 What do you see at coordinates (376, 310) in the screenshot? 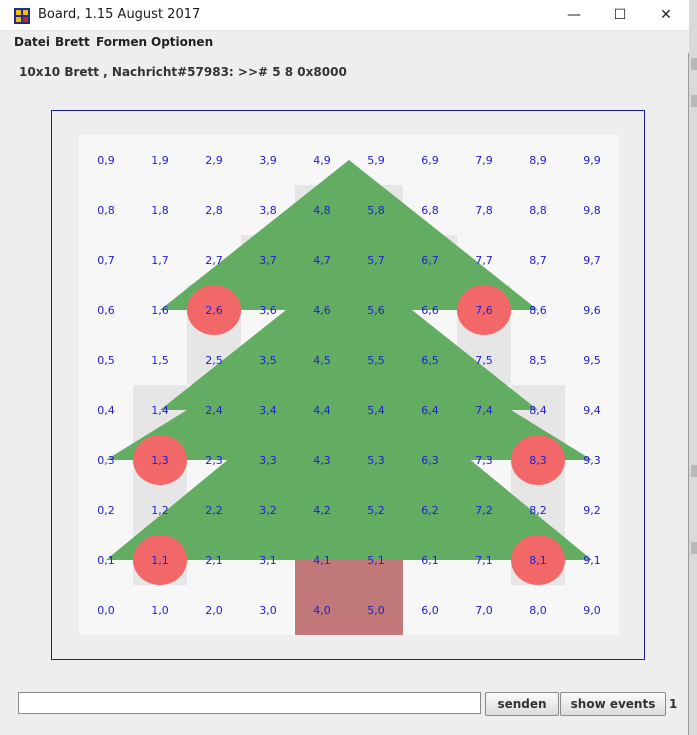
I see `cell-coordinate-label: 5,6` at bounding box center [376, 310].